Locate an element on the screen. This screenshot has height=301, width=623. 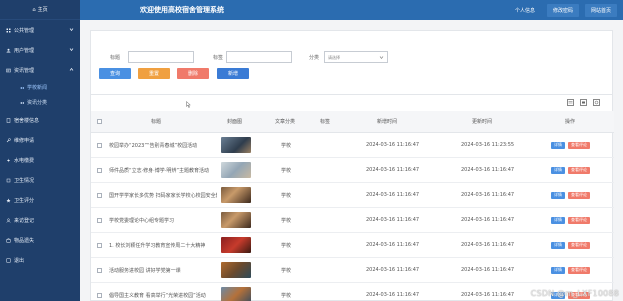
sidebar-item-dorm: 宿舍楼信息 is located at coordinates (40, 120).